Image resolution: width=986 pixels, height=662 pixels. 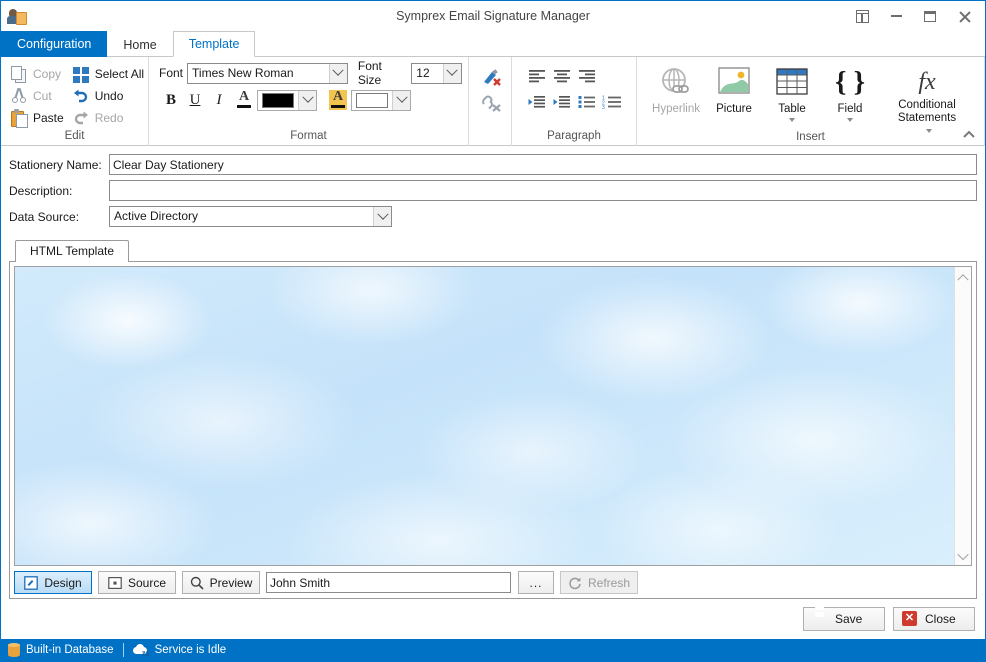 I want to click on window-title: Symprex Email Signature Manager, so click(x=493, y=16).